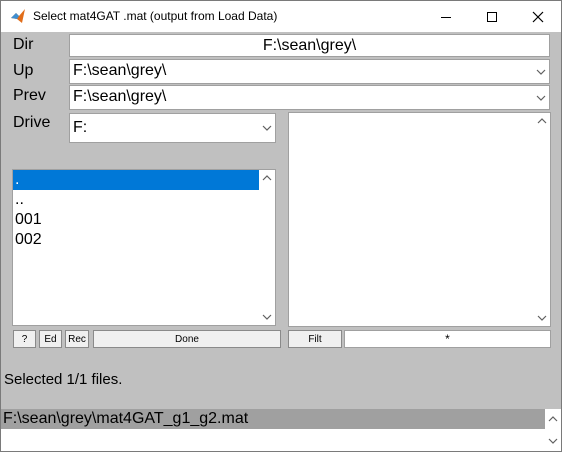  I want to click on prev-dropdown: F:\sean\grey\, so click(309, 97).